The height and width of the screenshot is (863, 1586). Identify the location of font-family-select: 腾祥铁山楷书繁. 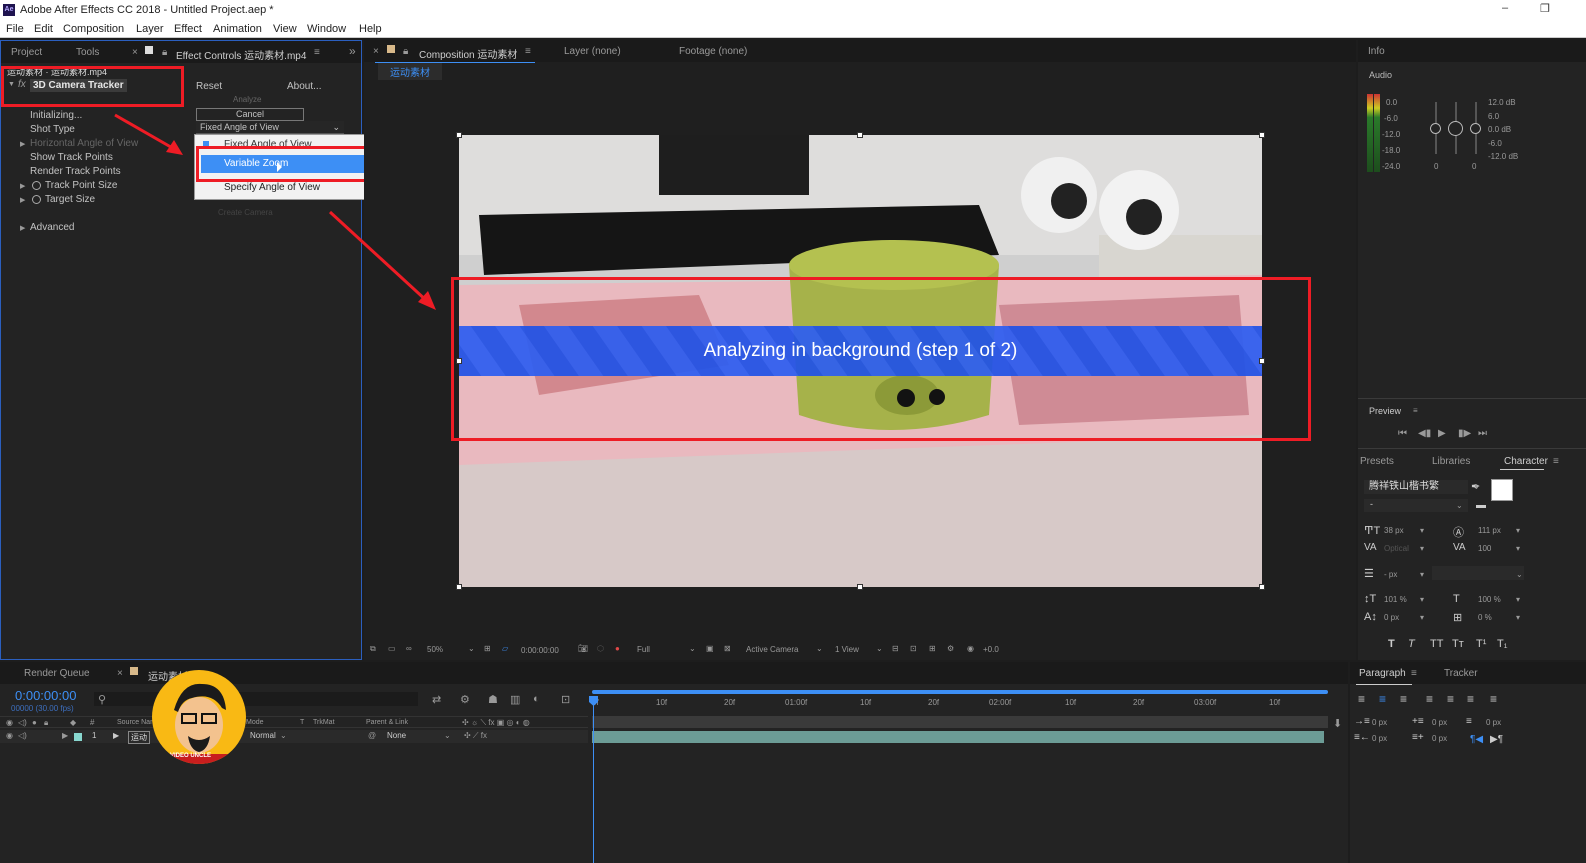
(1416, 487).